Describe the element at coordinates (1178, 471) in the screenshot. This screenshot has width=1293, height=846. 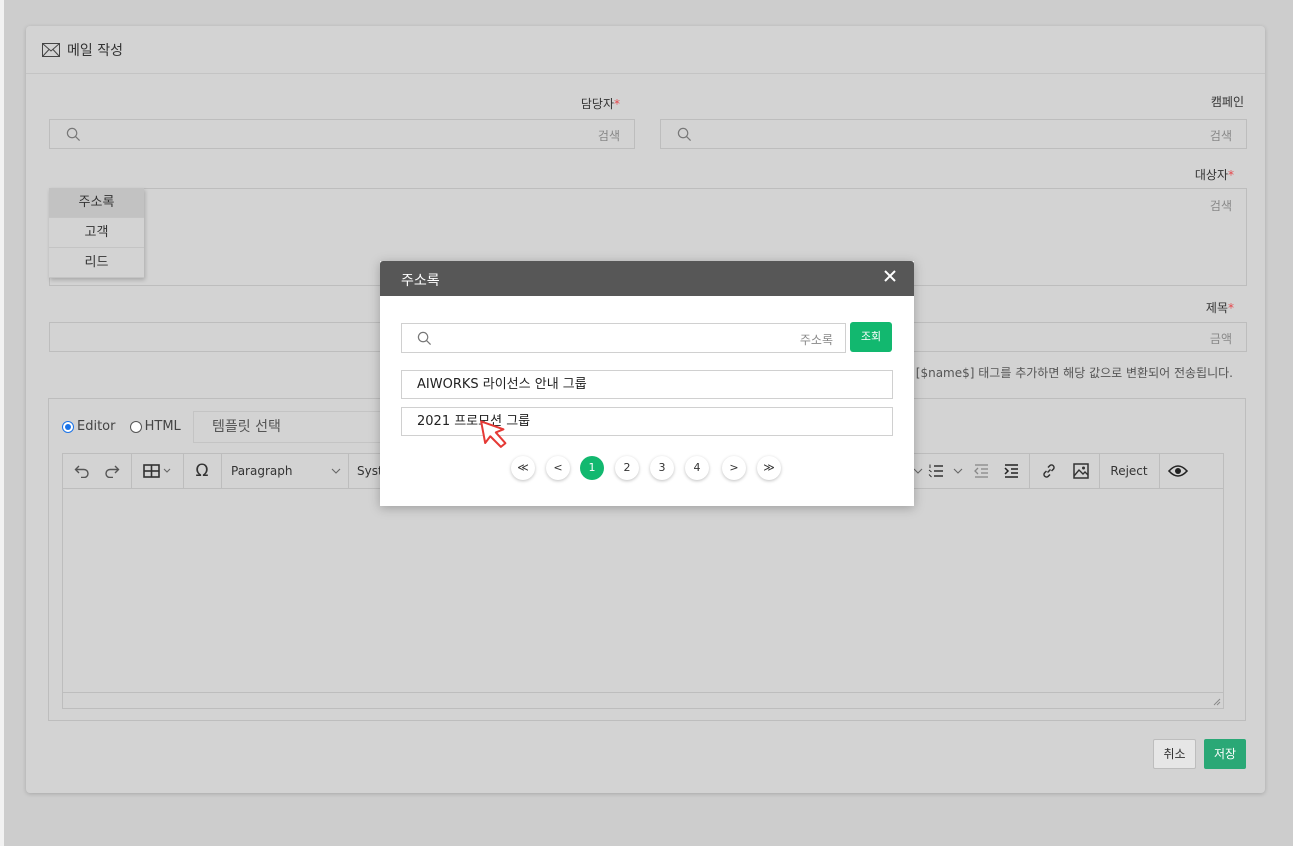
I see `preview-eye-icon` at that location.